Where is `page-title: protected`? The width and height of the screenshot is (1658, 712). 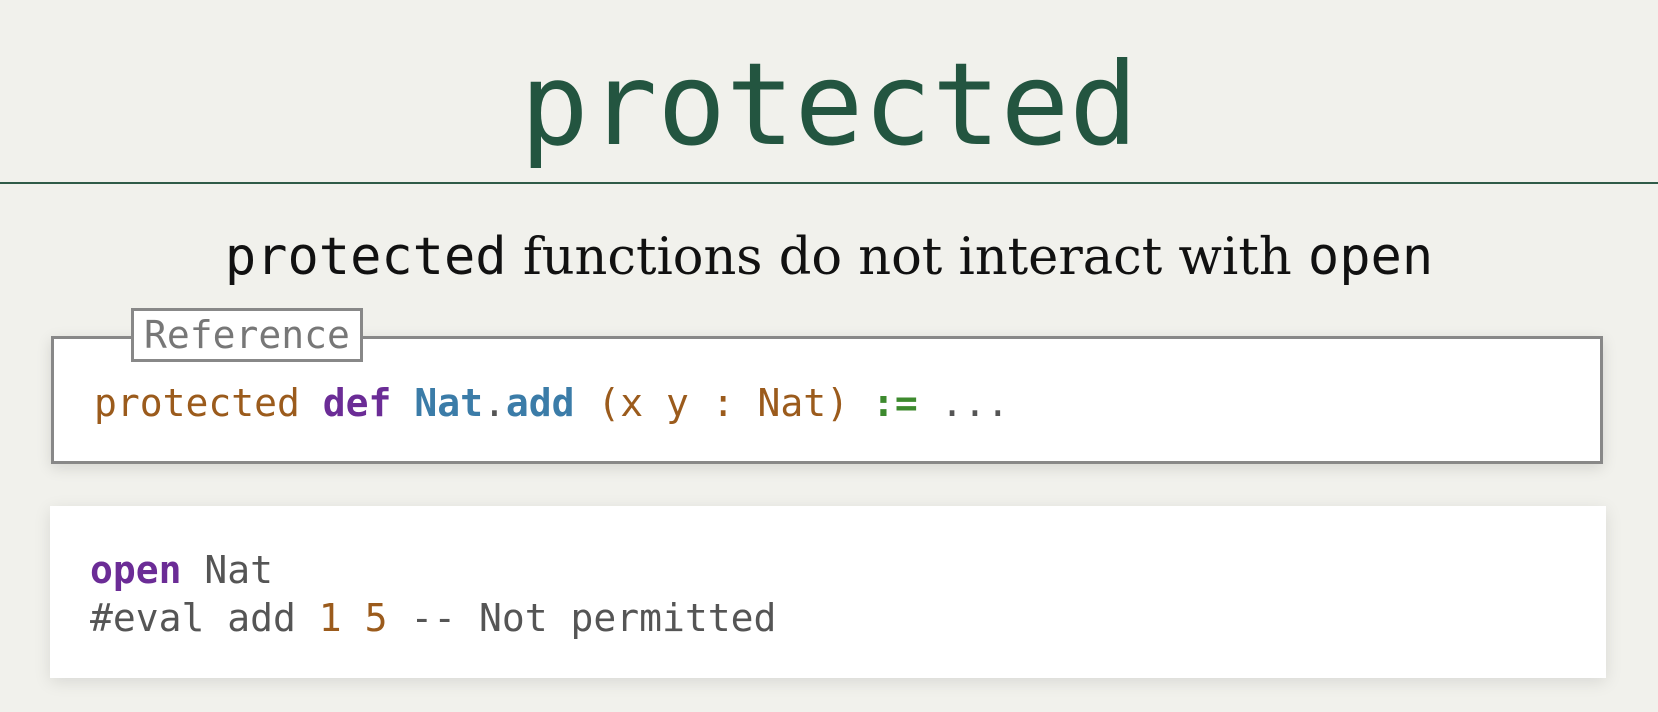 page-title: protected is located at coordinates (829, 104).